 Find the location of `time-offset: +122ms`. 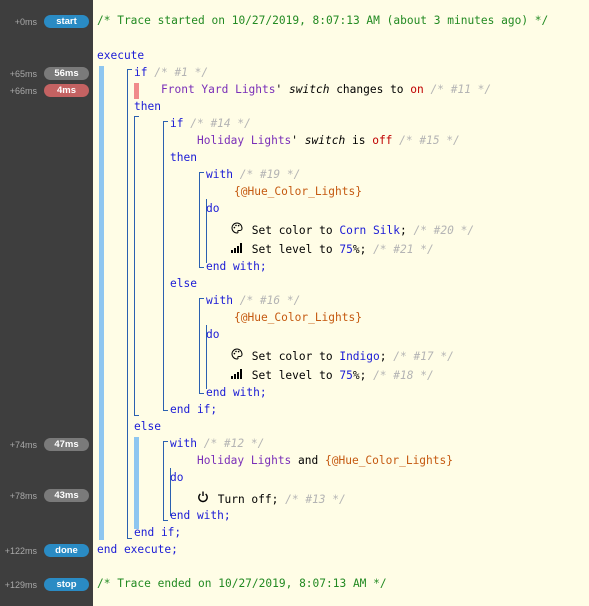

time-offset: +122ms is located at coordinates (20, 551).